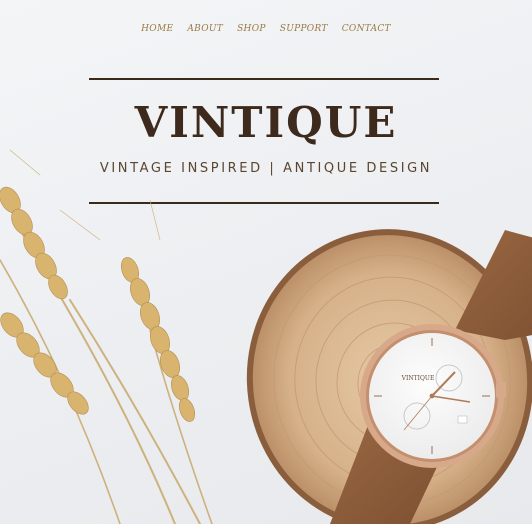 The height and width of the screenshot is (524, 532). What do you see at coordinates (304, 29) in the screenshot?
I see `nav-support-link: SUPPORT` at bounding box center [304, 29].